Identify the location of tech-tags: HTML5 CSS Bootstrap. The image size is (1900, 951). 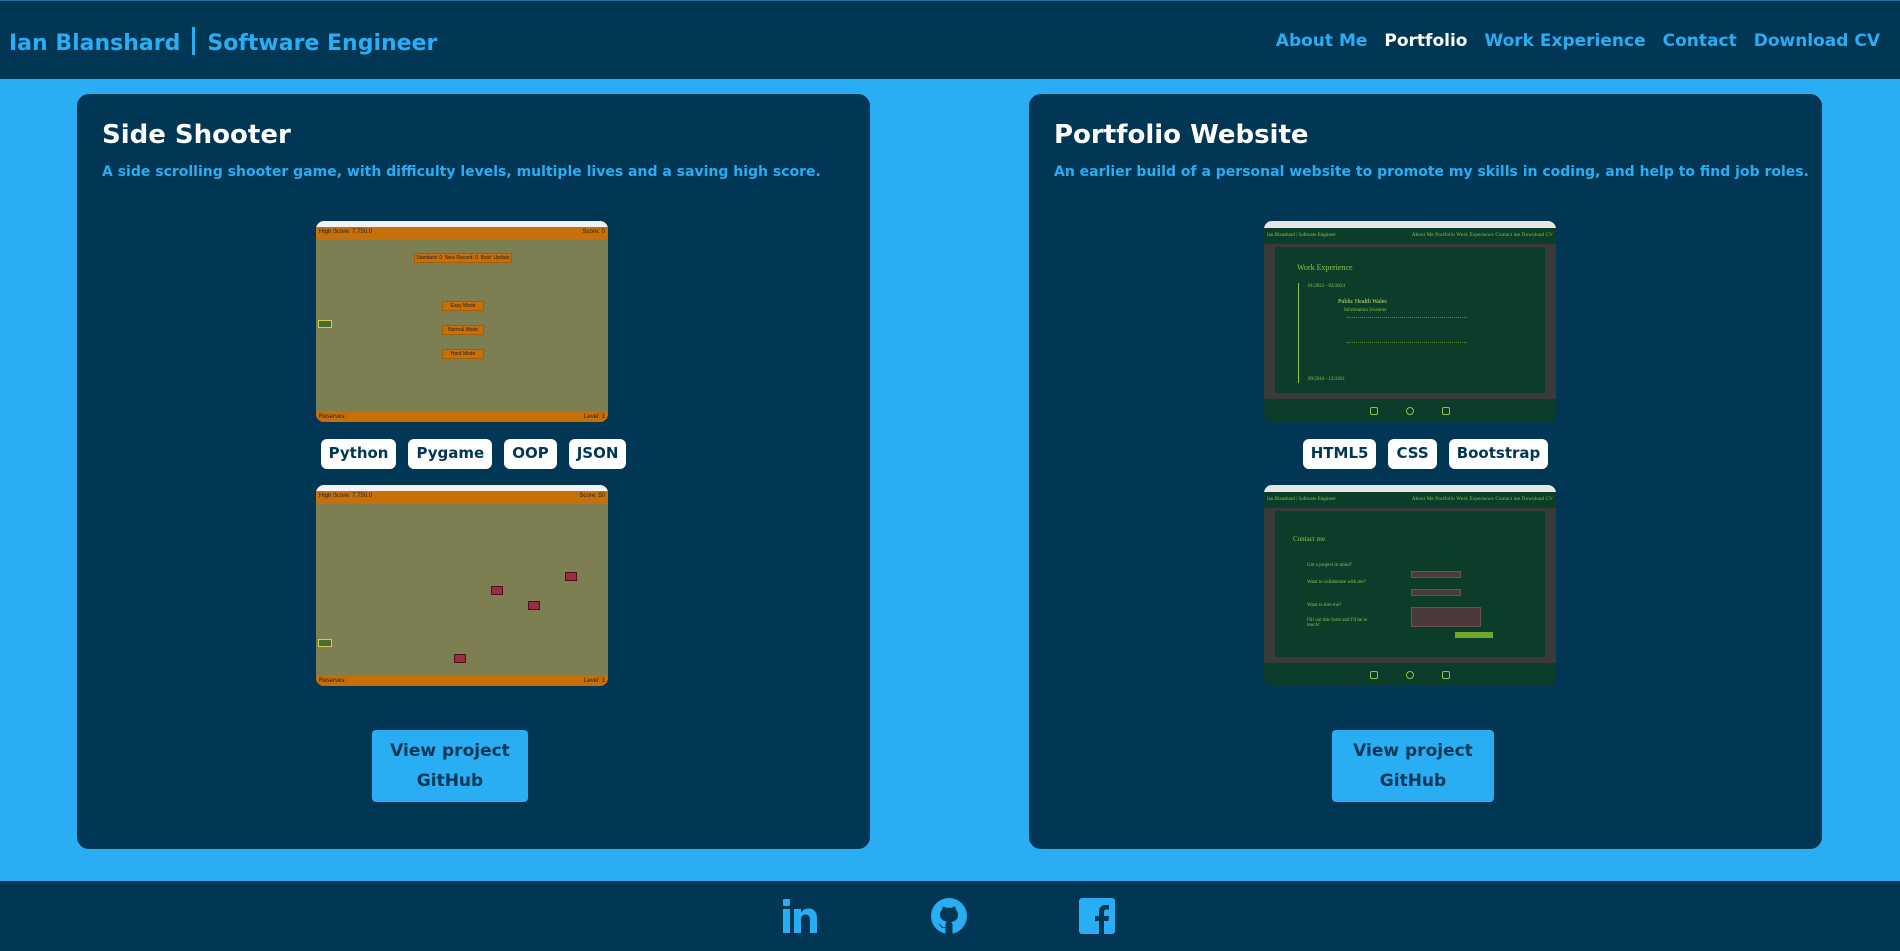
(1425, 454).